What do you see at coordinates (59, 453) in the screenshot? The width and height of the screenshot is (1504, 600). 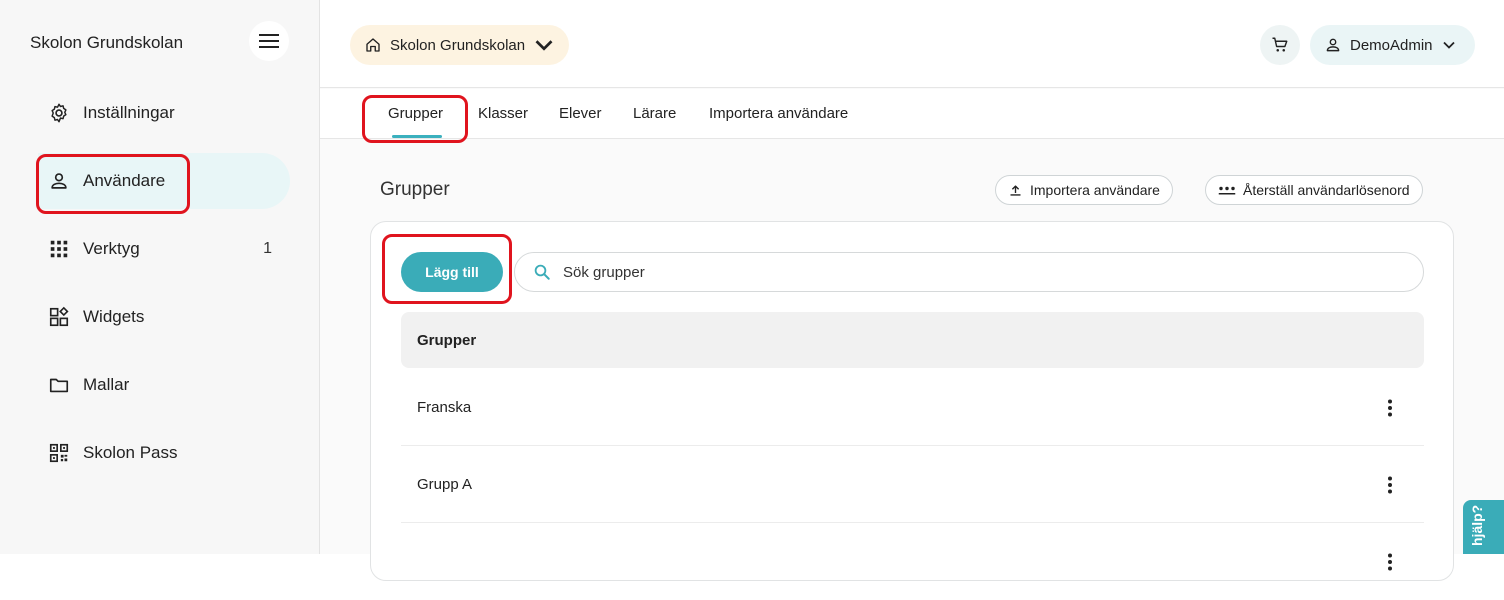 I see `qr-code-icon` at bounding box center [59, 453].